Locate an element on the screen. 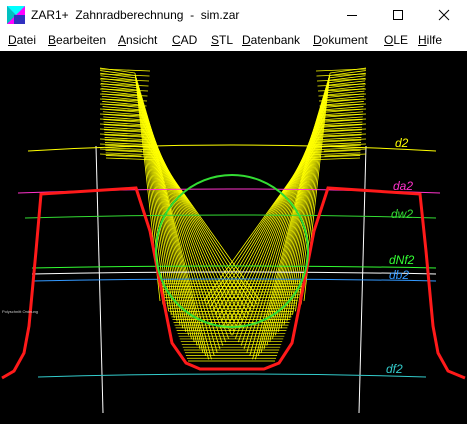 This screenshot has height=424, width=467. menu-label-rest: nsicht is located at coordinates (142, 40).